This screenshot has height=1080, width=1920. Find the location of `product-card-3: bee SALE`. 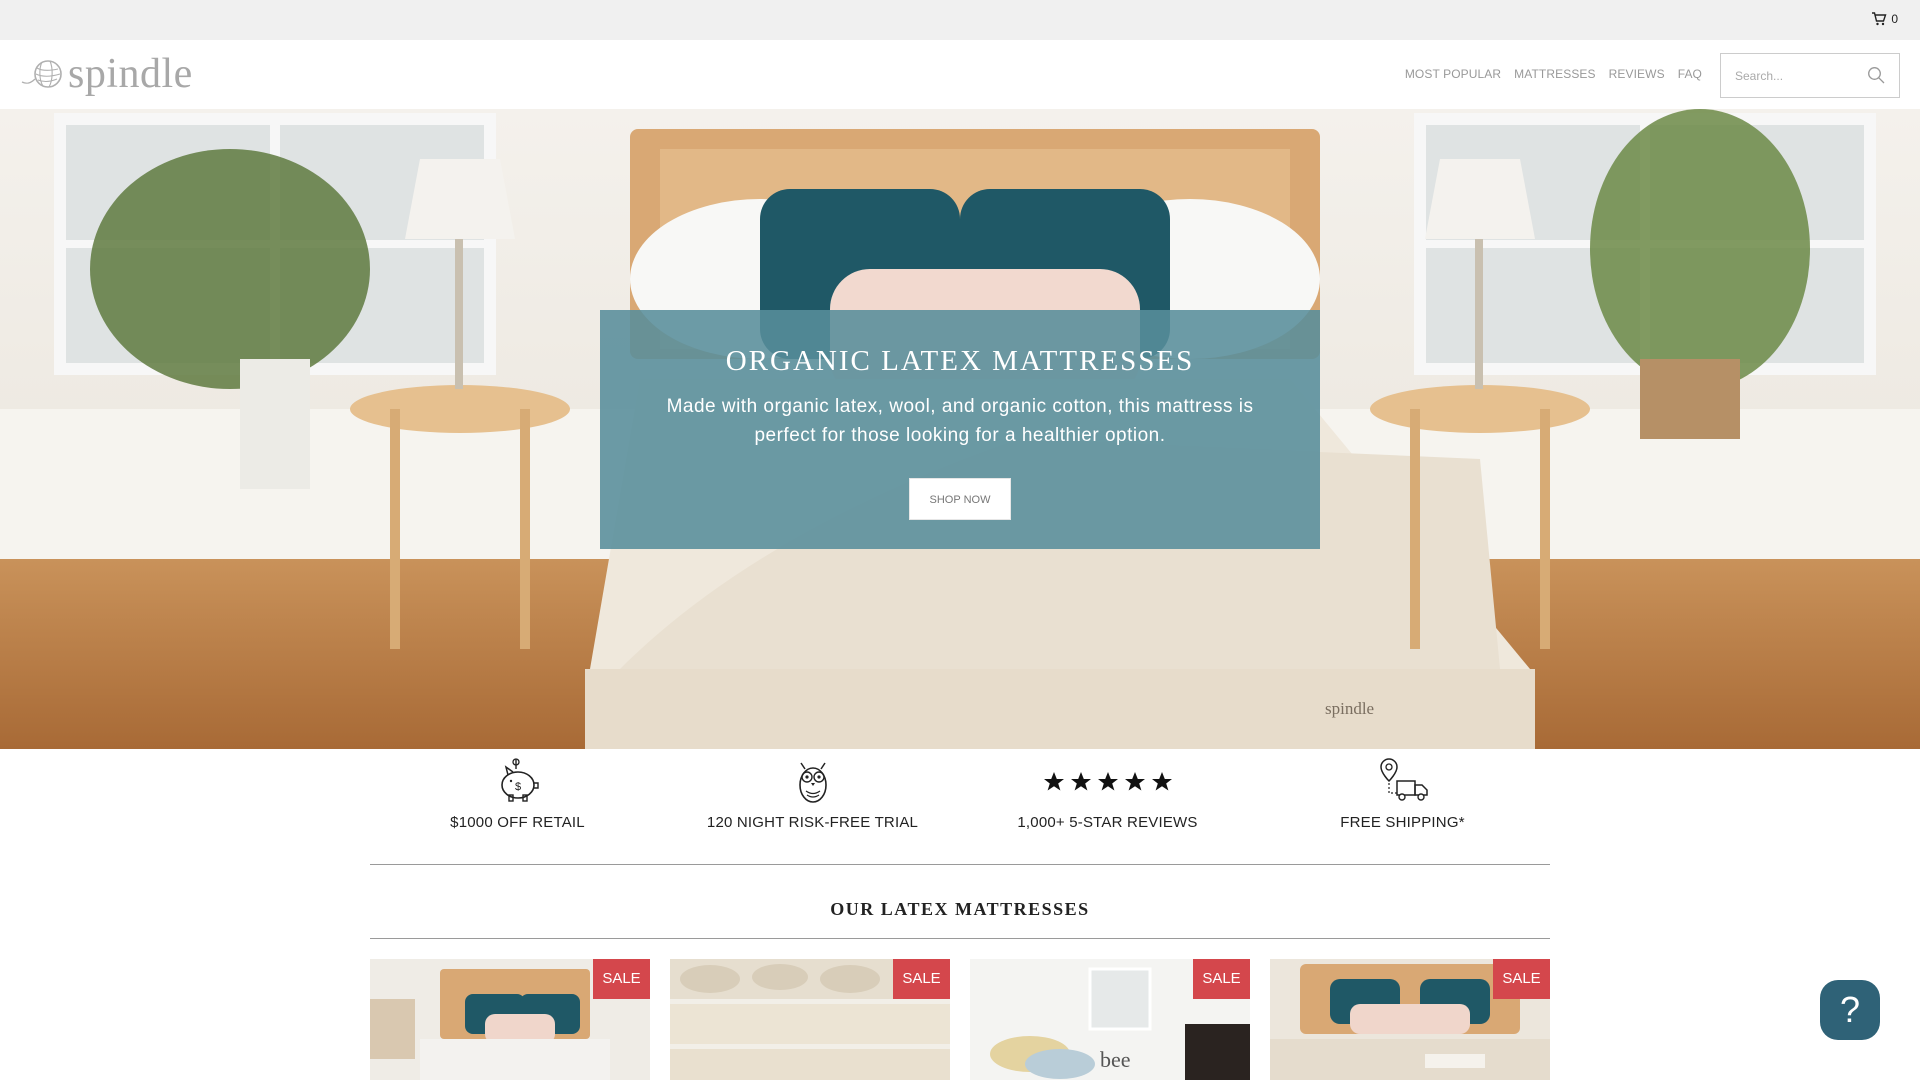

product-card-3: bee SALE is located at coordinates (1110, 1019).